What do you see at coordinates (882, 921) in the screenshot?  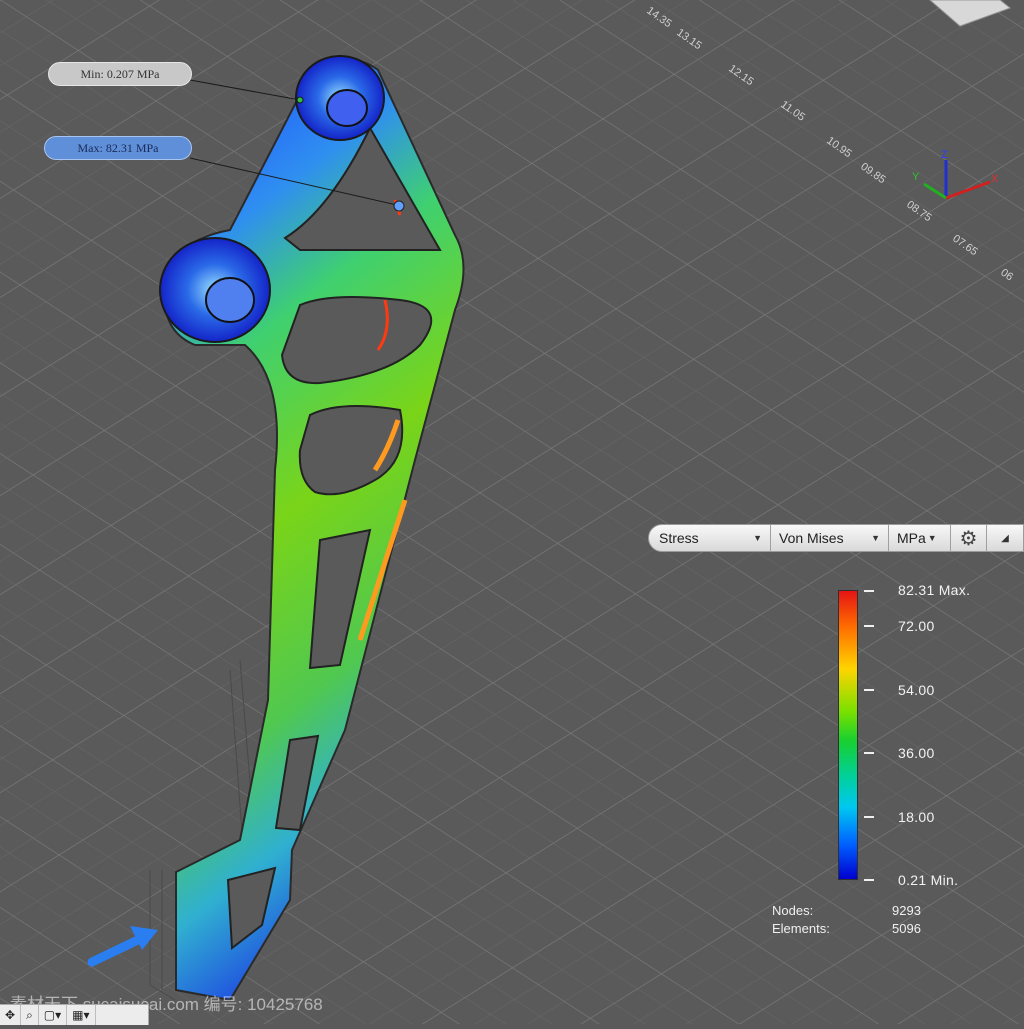 I see `mesh-info: Nodes: 9293 Elements: 5096` at bounding box center [882, 921].